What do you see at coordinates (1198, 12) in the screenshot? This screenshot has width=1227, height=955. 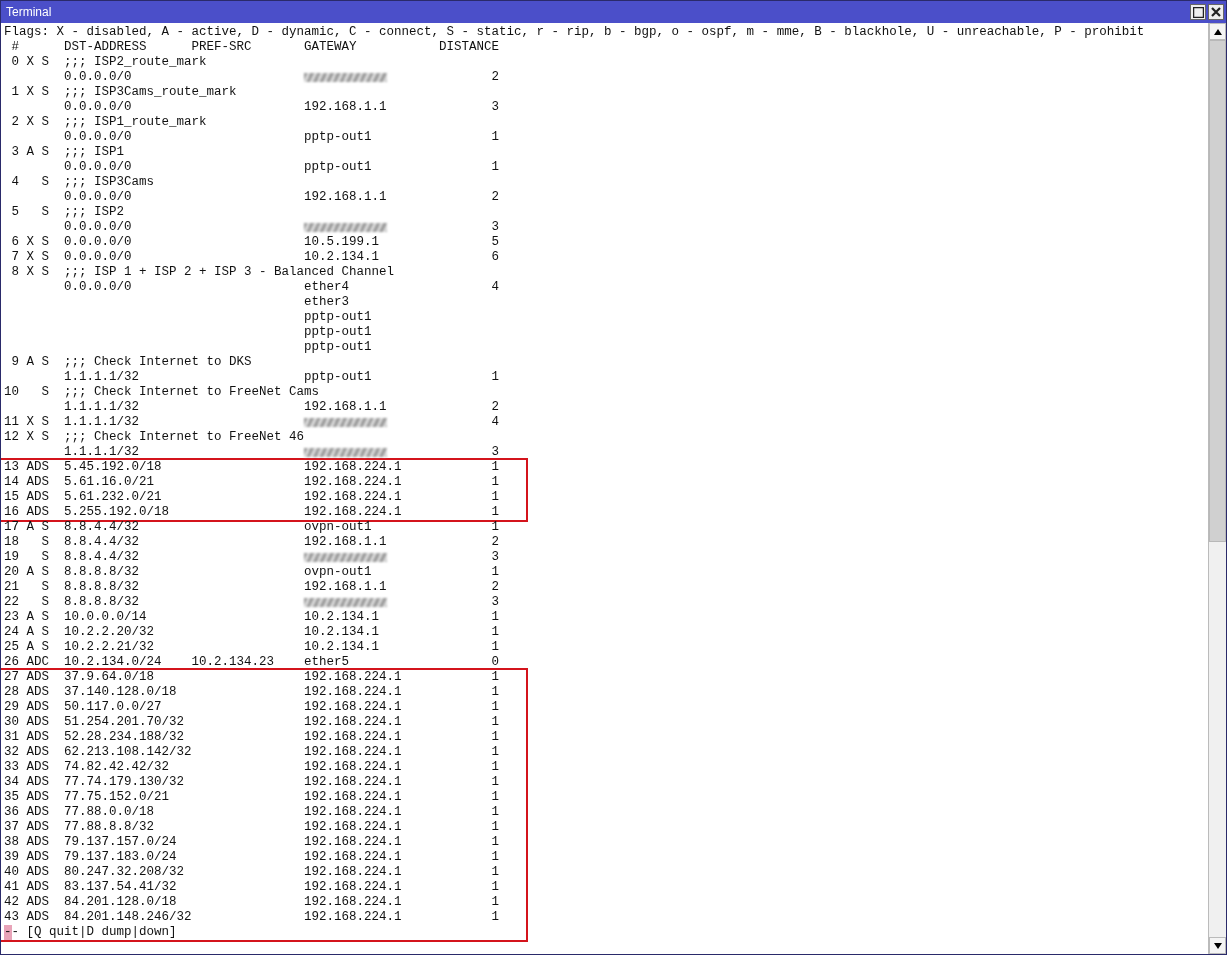 I see `maximize-button` at bounding box center [1198, 12].